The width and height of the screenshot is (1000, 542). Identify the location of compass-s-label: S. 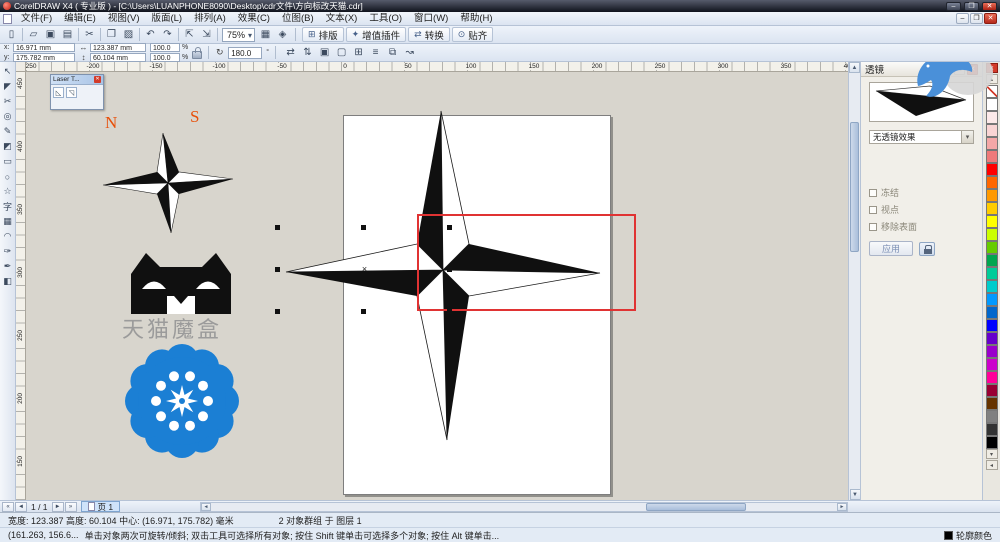
(194, 117).